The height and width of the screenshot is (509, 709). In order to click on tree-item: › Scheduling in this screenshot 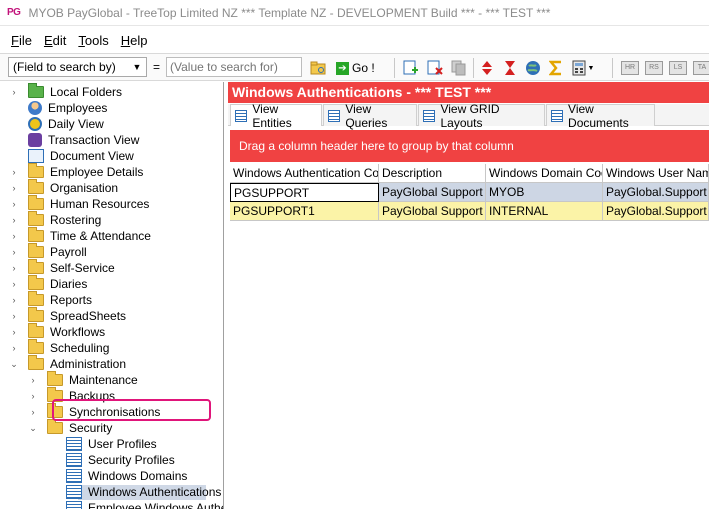, I will do `click(59, 347)`.